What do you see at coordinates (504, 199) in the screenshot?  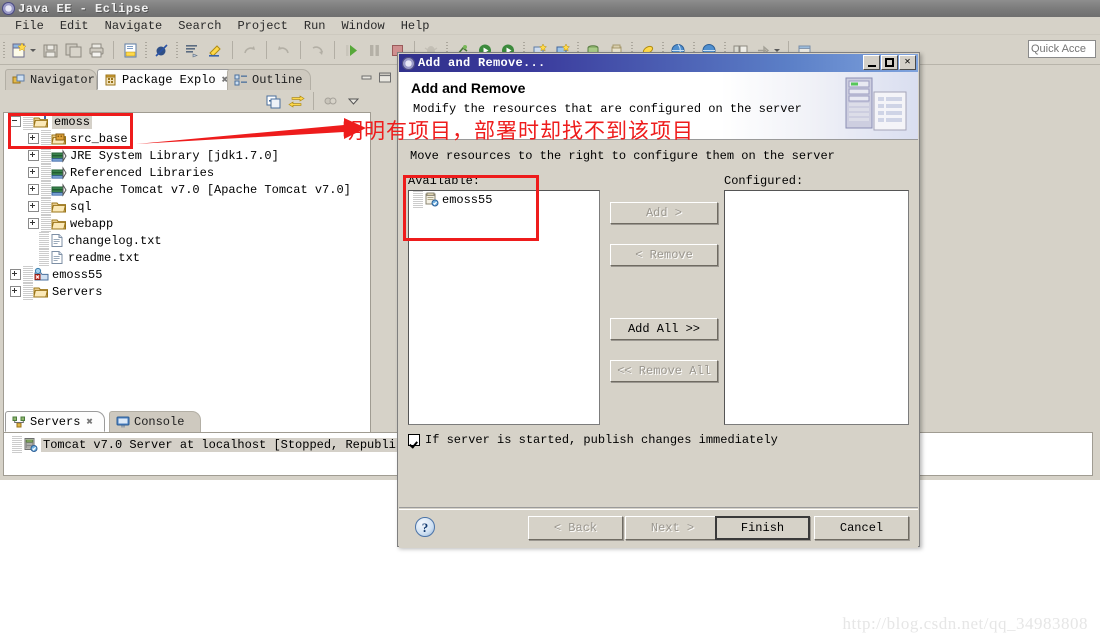 I see `available-item: emoss55` at bounding box center [504, 199].